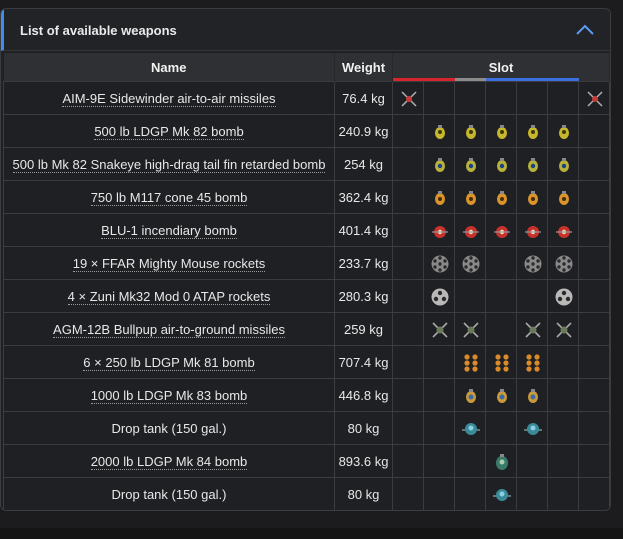 Image resolution: width=623 pixels, height=539 pixels. Describe the element at coordinates (169, 197) in the screenshot. I see `weapon-name-link: 750 lb M117 cone 45 bomb` at that location.